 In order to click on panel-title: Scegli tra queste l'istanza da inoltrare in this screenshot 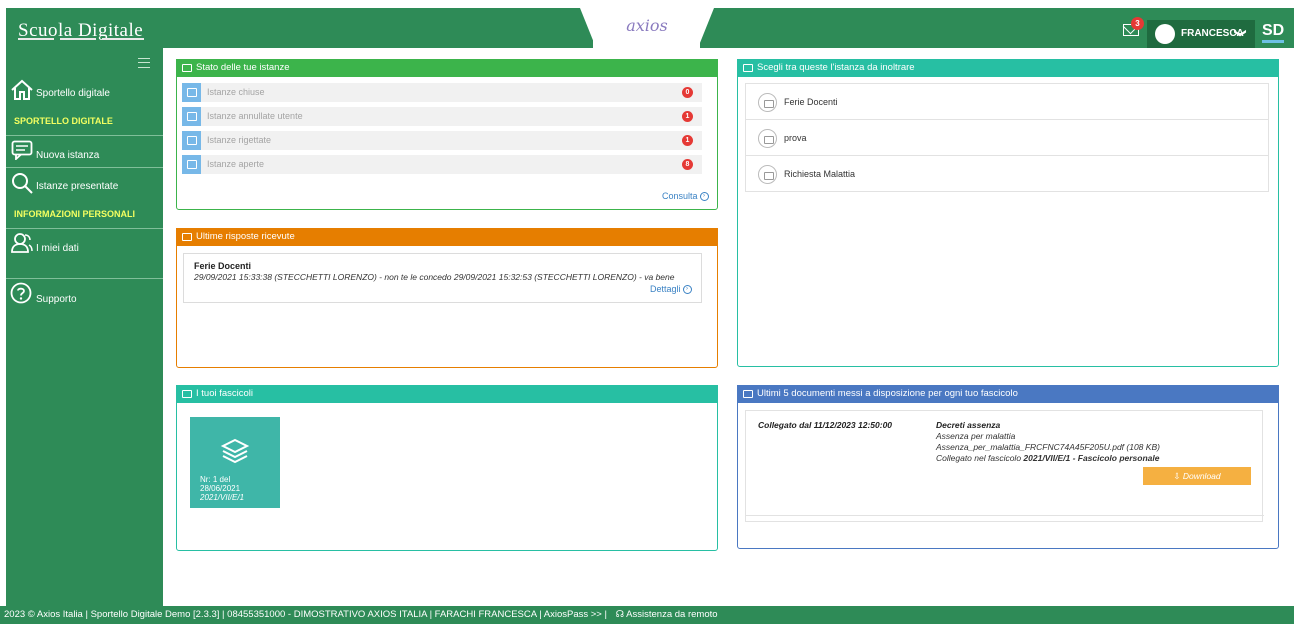, I will do `click(836, 67)`.